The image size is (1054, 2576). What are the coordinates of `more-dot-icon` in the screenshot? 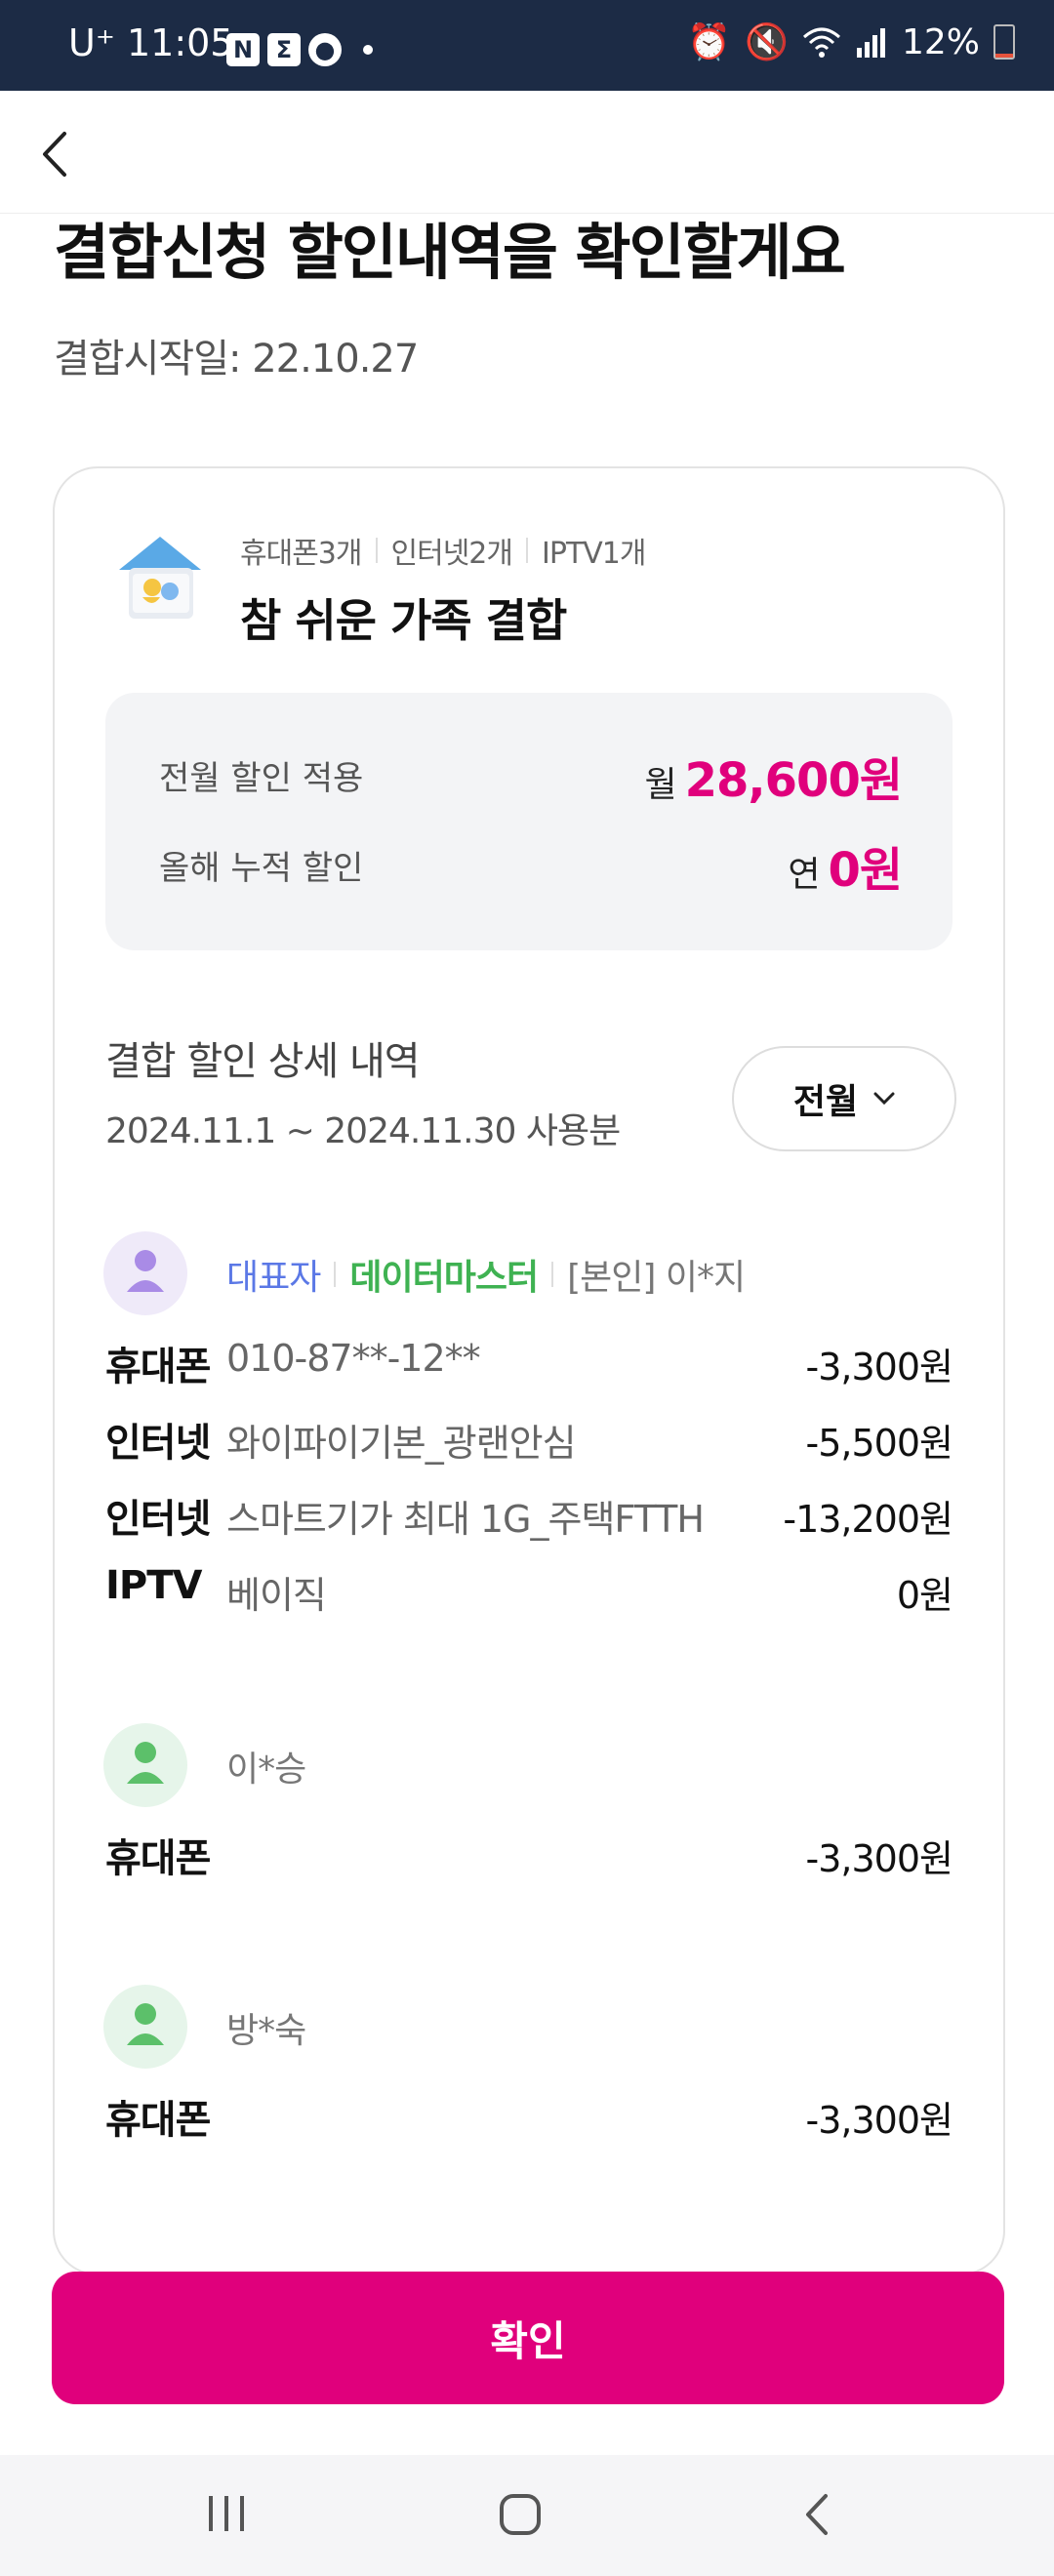 It's located at (368, 50).